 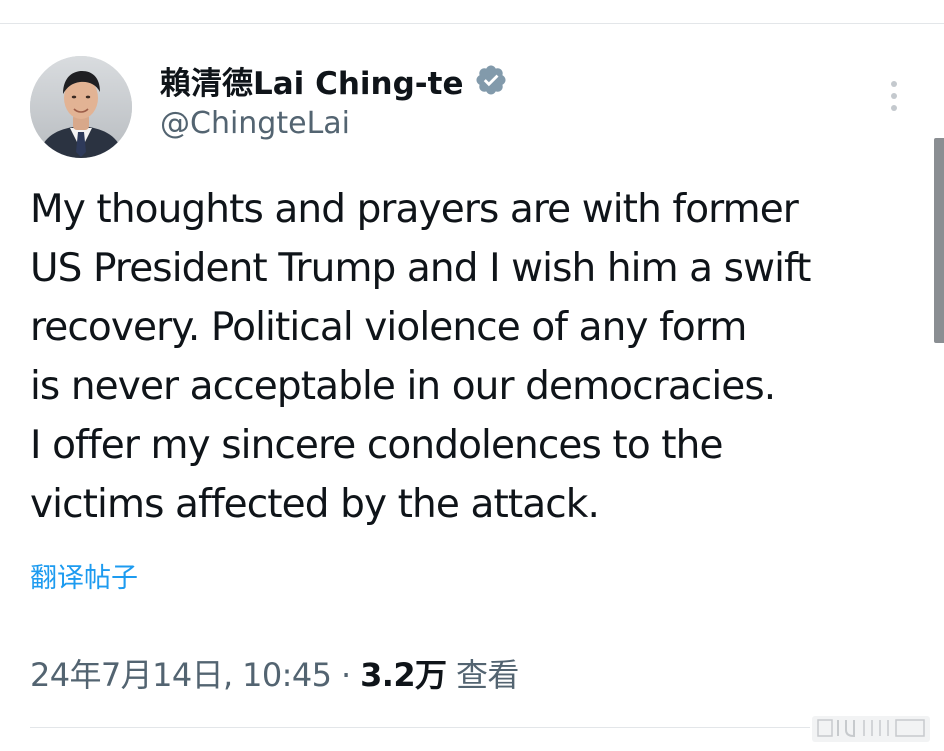 I want to click on tweet-meta: 24年7月14日, 10:45 · 3.2万 查看, so click(x=274, y=673).